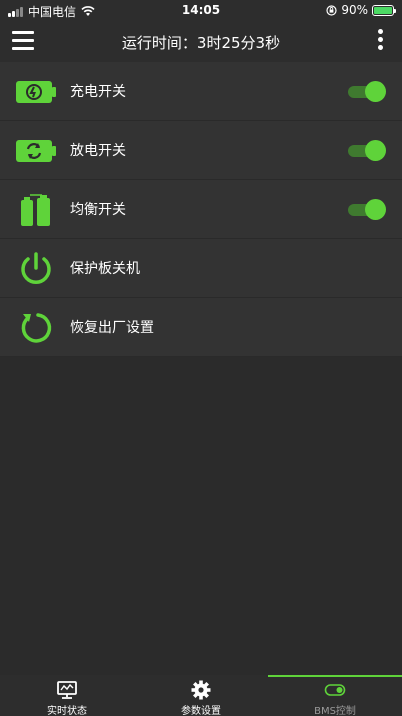 This screenshot has width=402, height=716. What do you see at coordinates (105, 269) in the screenshot?
I see `shutdown-label: 保护板关机` at bounding box center [105, 269].